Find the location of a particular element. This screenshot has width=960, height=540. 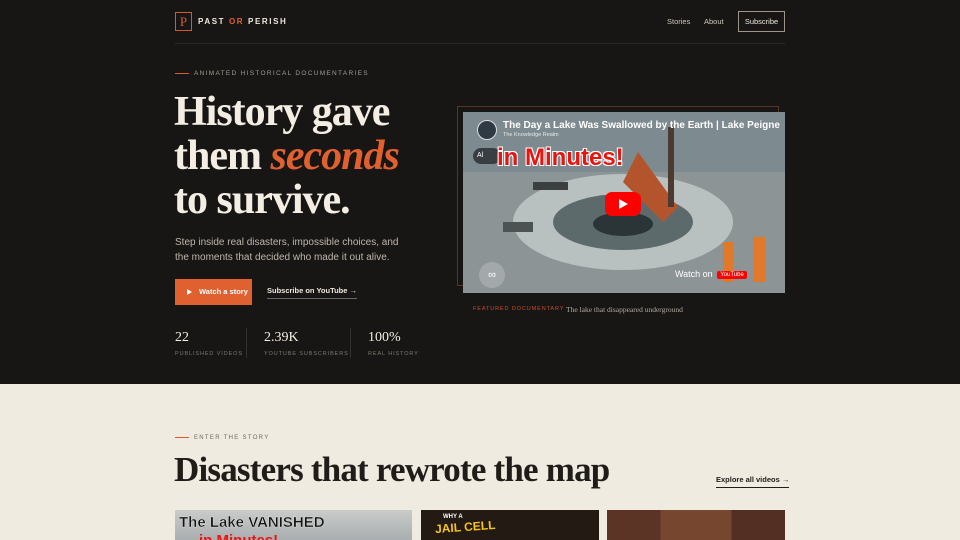

explore-label: Explore all videos is located at coordinates (748, 479).